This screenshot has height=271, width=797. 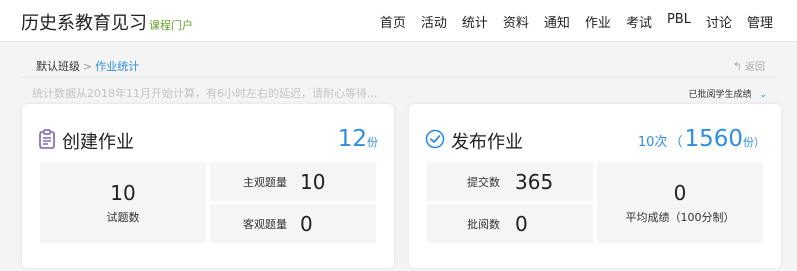 What do you see at coordinates (306, 223) in the screenshot?
I see `objective-count-value: 0` at bounding box center [306, 223].